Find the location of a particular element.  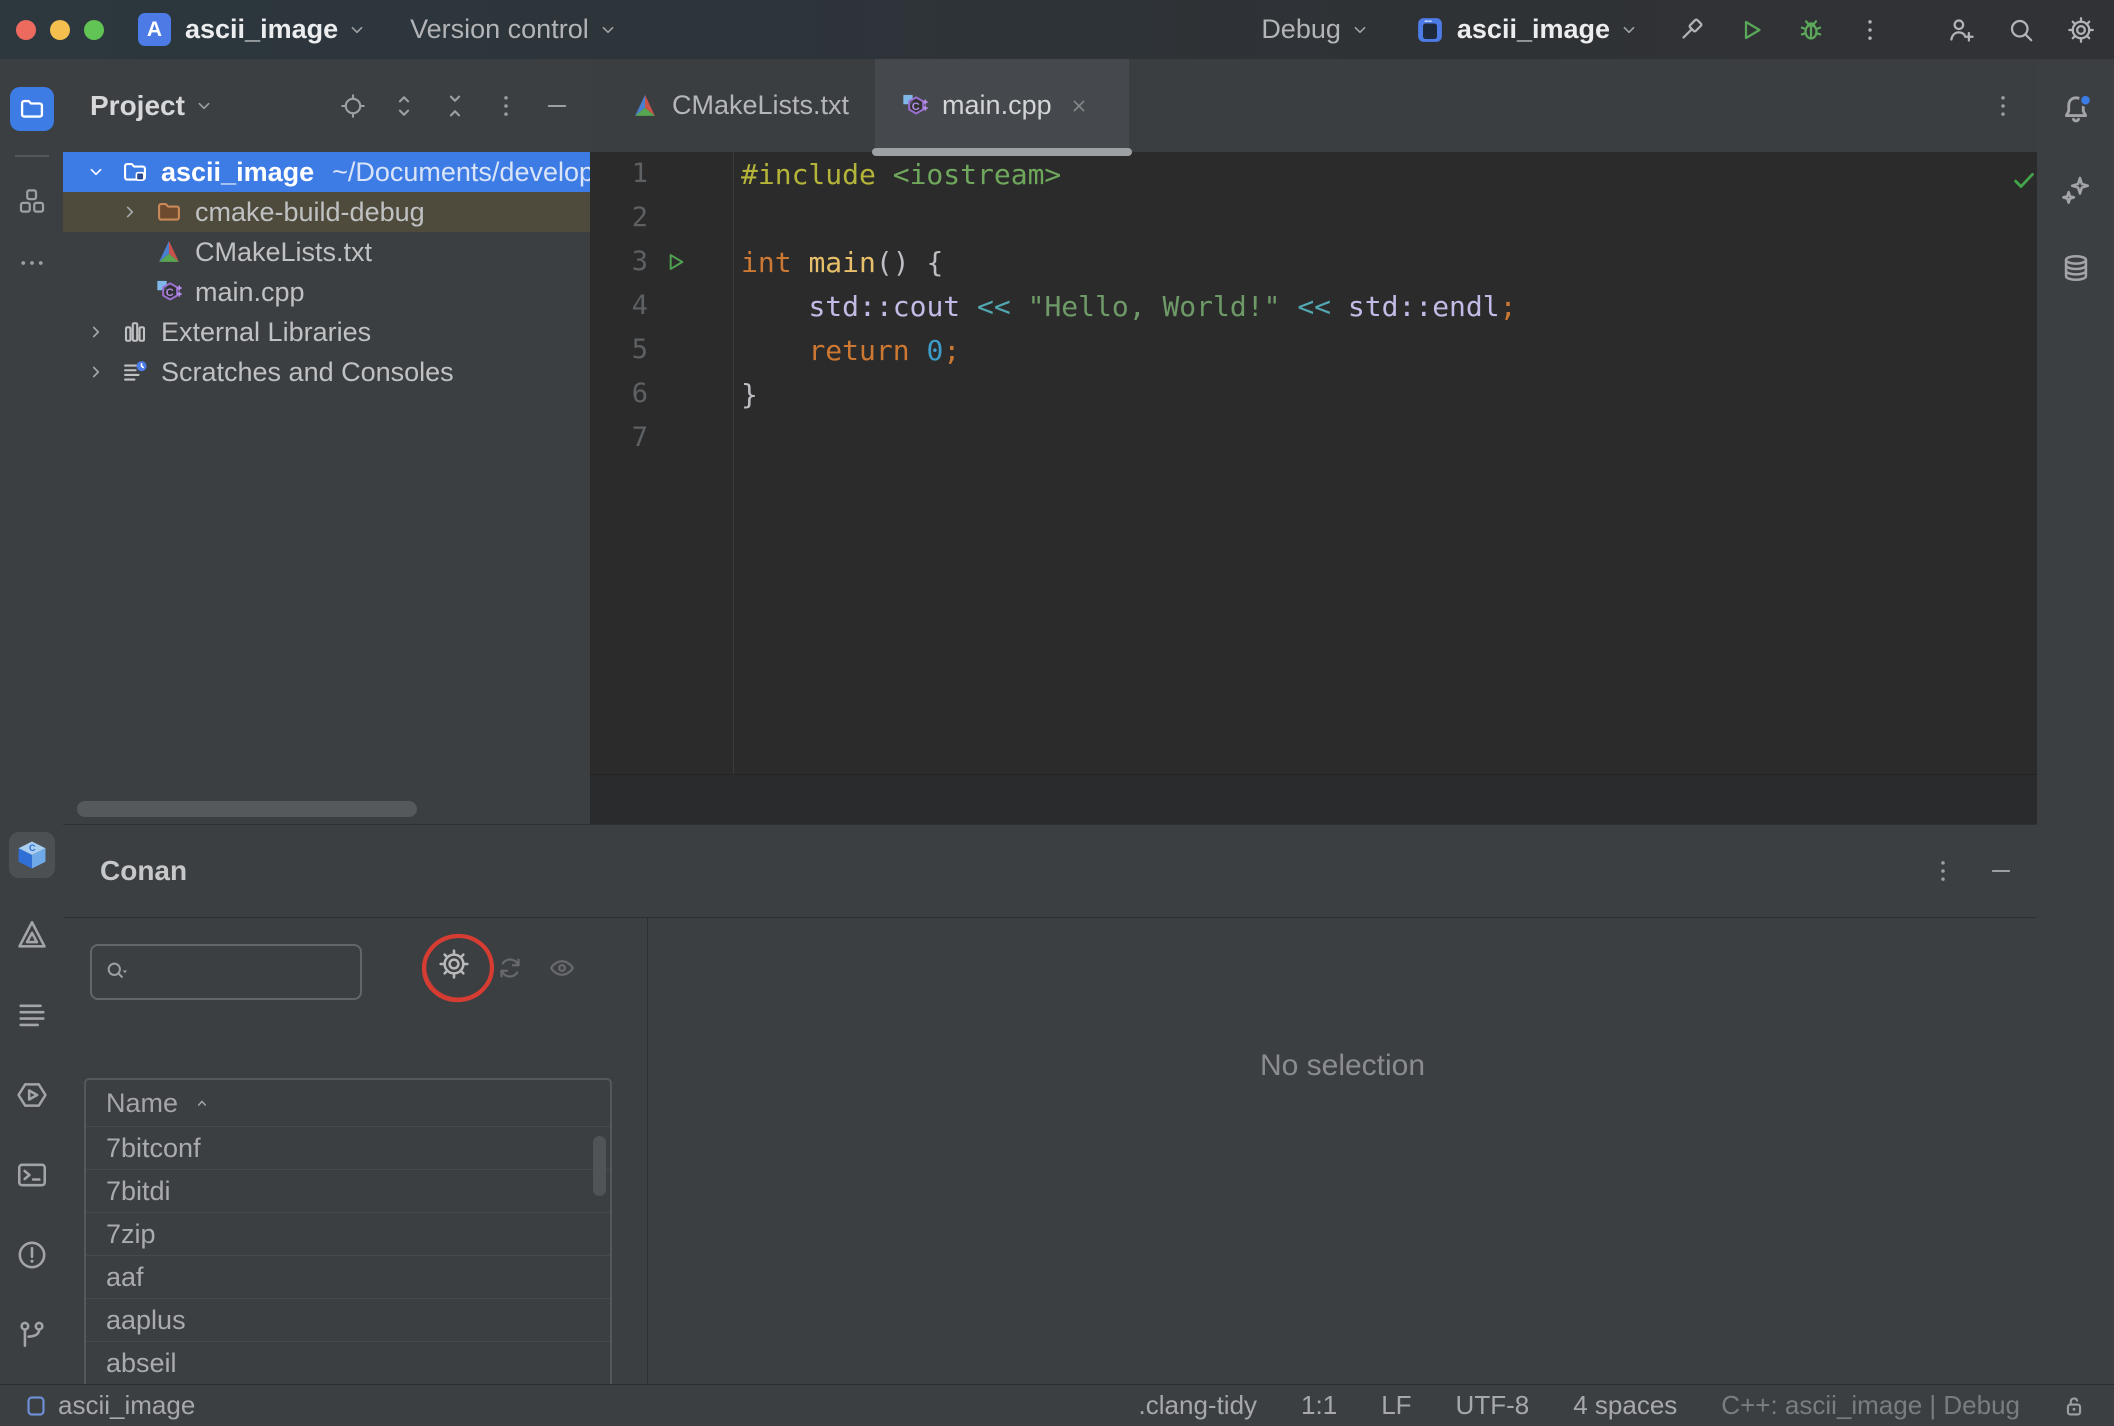

search-everywhere-icon is located at coordinates (2021, 30).